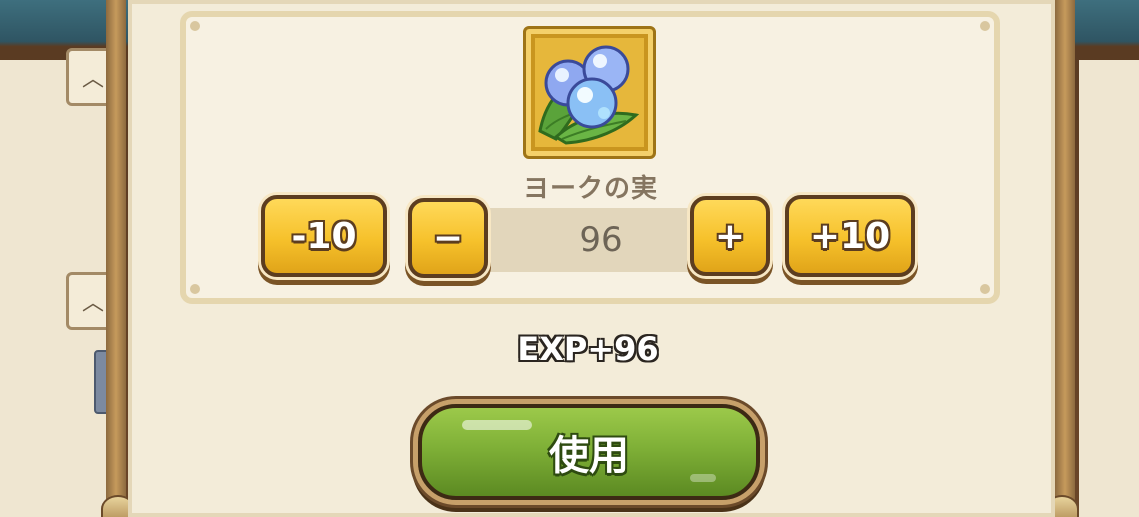 This screenshot has height=517, width=1139. I want to click on use-button: 使用, so click(589, 452).